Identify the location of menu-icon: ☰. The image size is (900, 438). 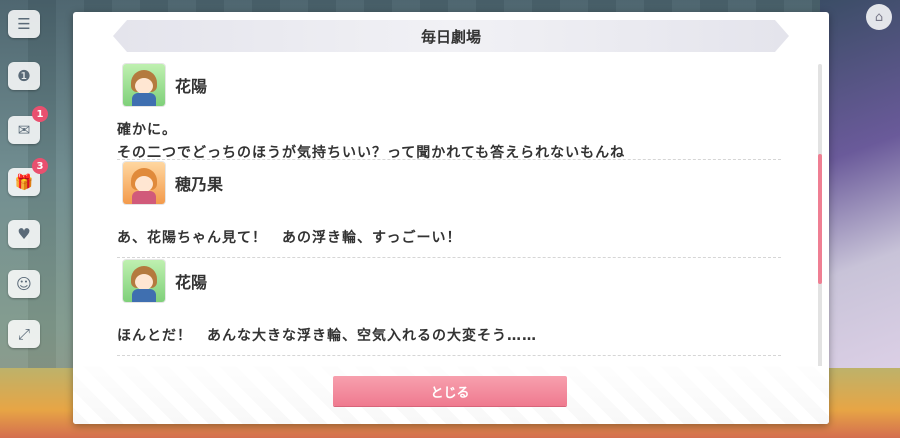
(24, 24).